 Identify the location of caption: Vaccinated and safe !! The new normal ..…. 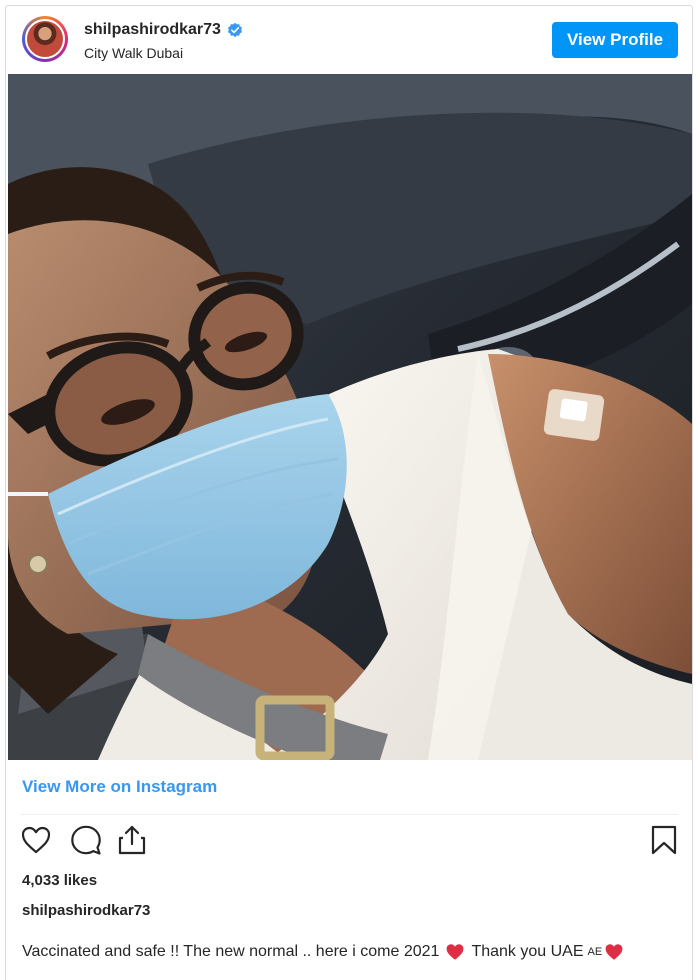
(326, 952).